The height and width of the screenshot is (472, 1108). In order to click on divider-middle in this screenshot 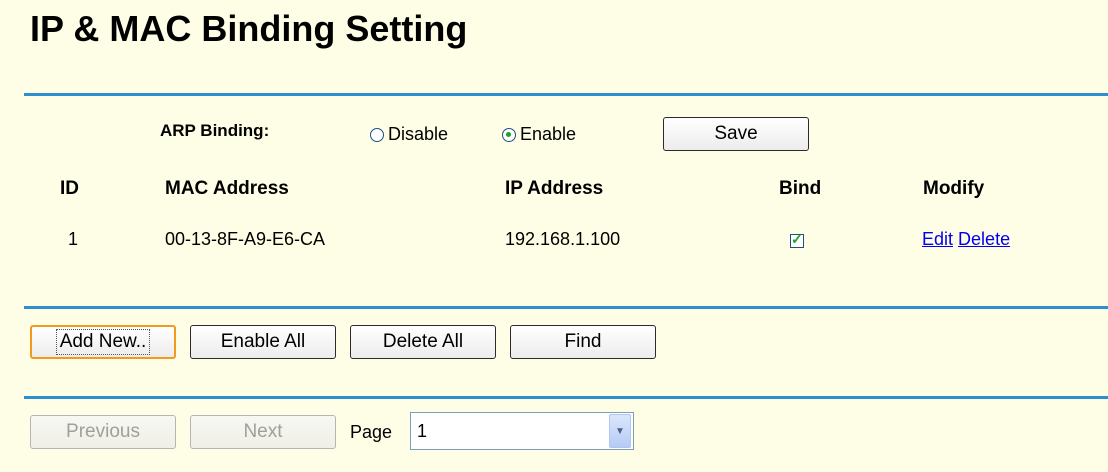, I will do `click(566, 307)`.